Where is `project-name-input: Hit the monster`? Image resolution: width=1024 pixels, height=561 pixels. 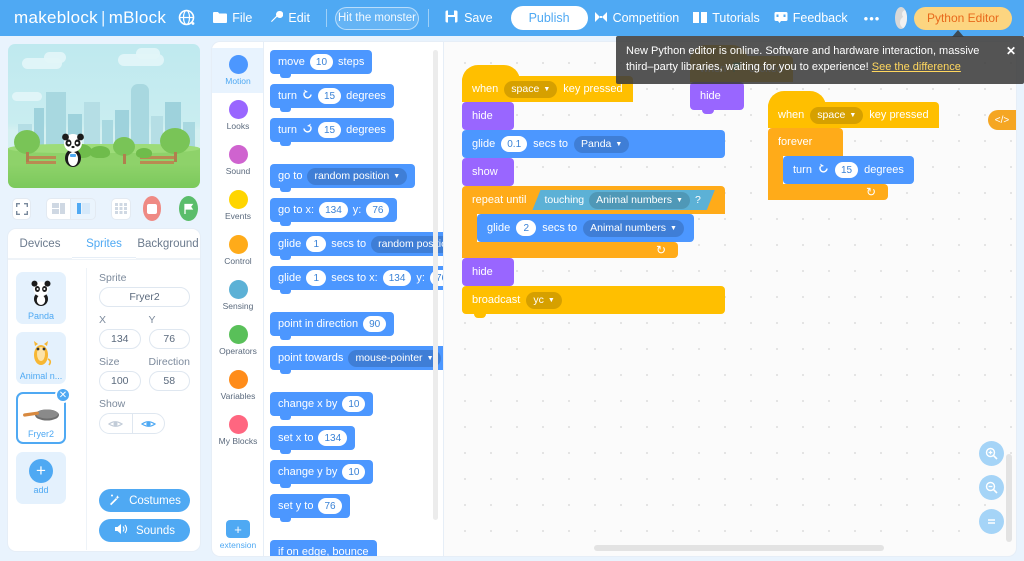 project-name-input: Hit the monster is located at coordinates (377, 18).